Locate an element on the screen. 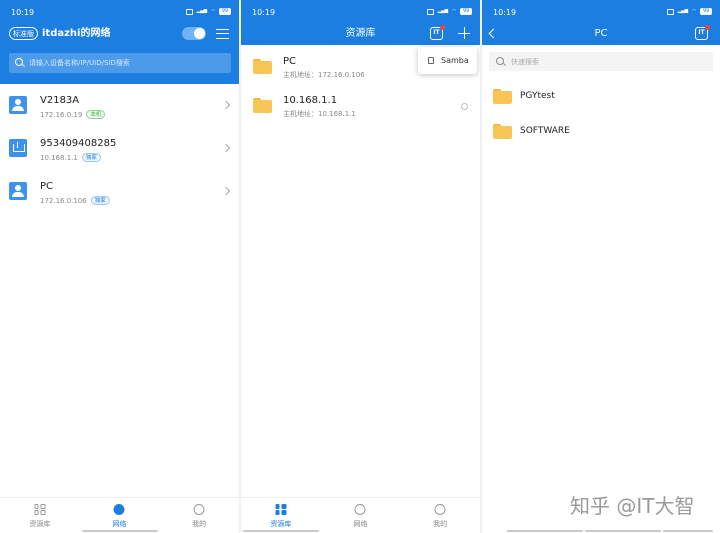 Image resolution: width=720 pixels, height=533 pixels. folder-name: SOFTWARE is located at coordinates (545, 131).